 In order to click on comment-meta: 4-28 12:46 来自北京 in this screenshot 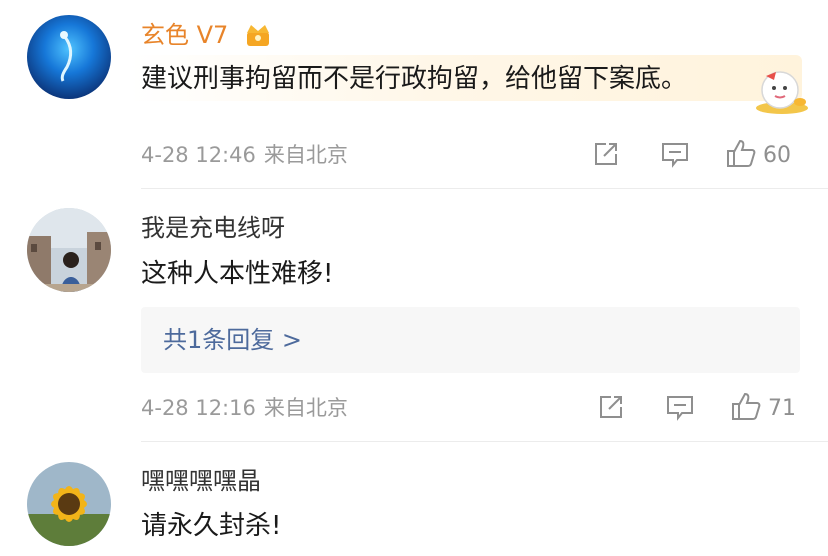, I will do `click(244, 155)`.